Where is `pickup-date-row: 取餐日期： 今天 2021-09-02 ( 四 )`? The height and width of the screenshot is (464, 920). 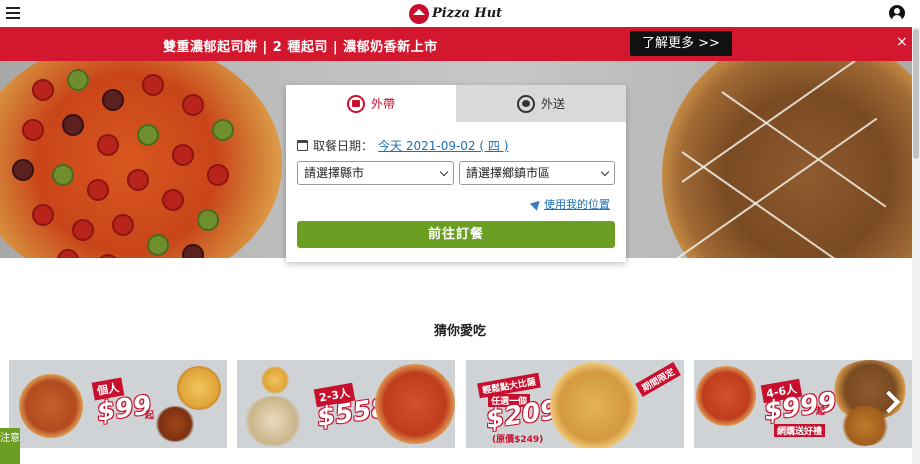
pickup-date-row: 取餐日期： 今天 2021-09-02 ( 四 ) is located at coordinates (402, 145).